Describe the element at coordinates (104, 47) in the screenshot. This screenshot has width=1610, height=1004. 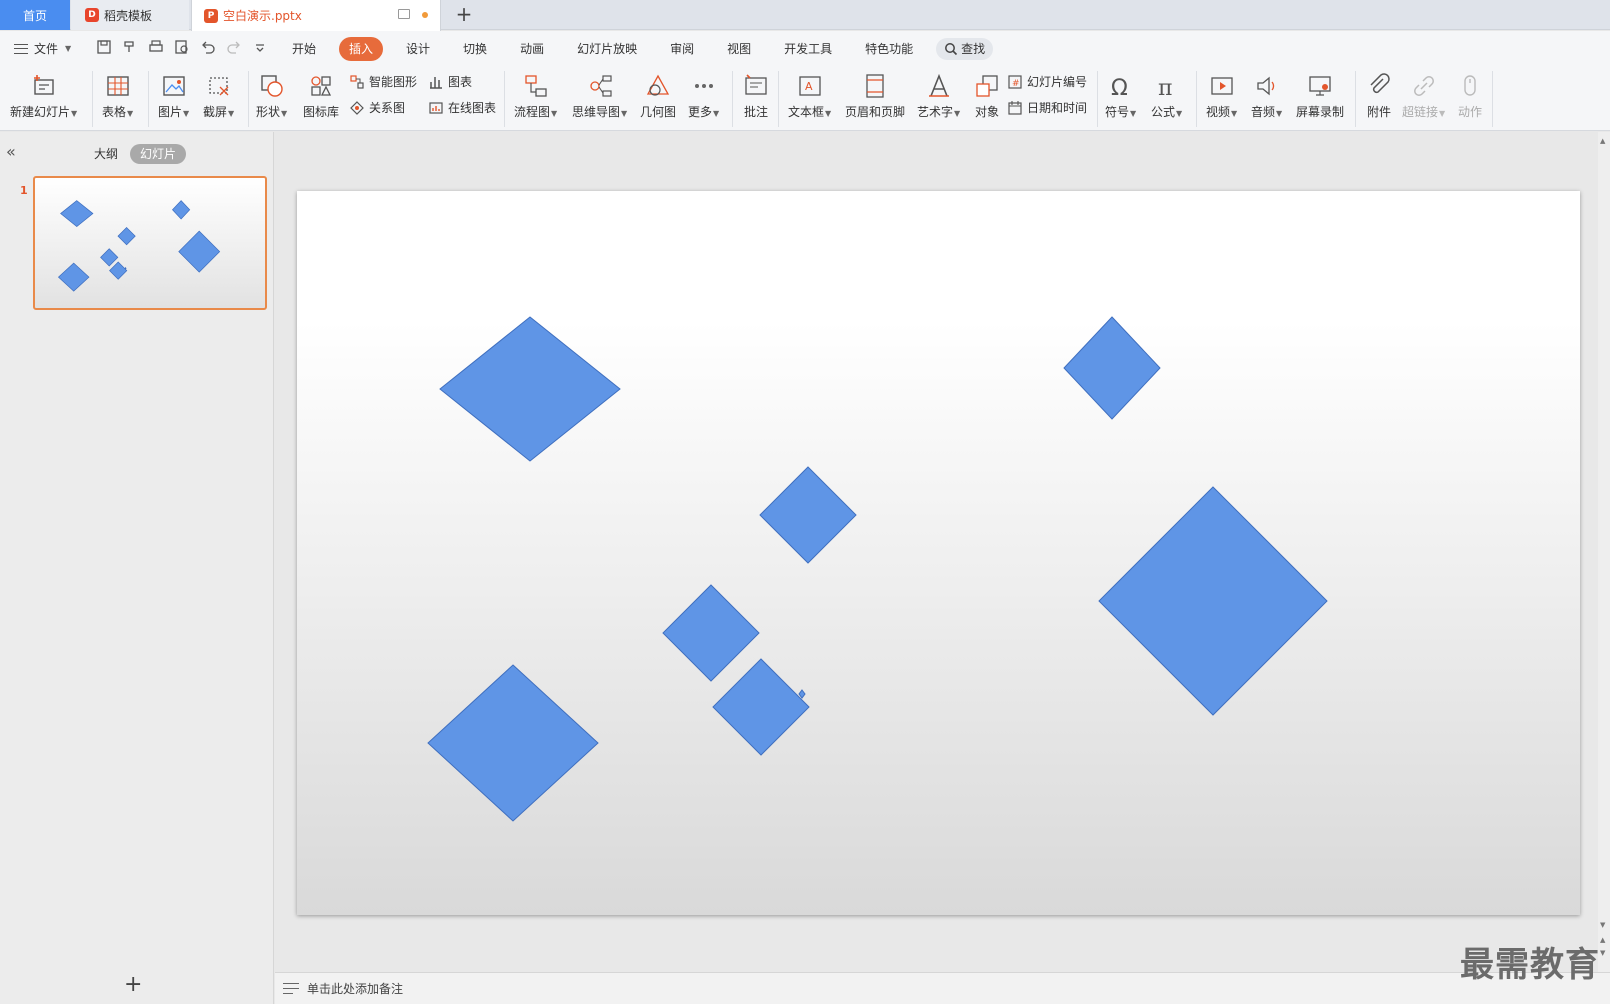
I see `save-icon` at that location.